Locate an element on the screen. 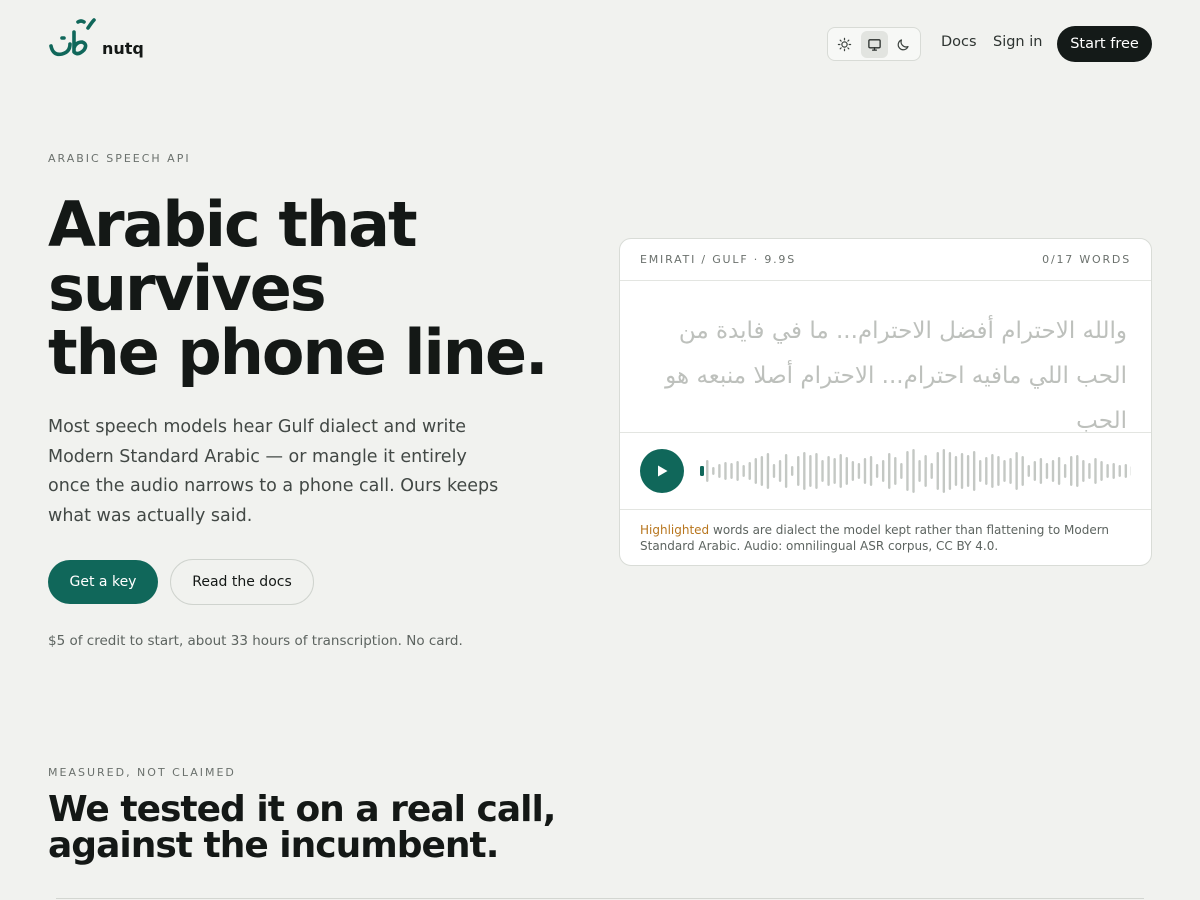 The height and width of the screenshot is (900, 1200). theme-dark-button is located at coordinates (903, 44).